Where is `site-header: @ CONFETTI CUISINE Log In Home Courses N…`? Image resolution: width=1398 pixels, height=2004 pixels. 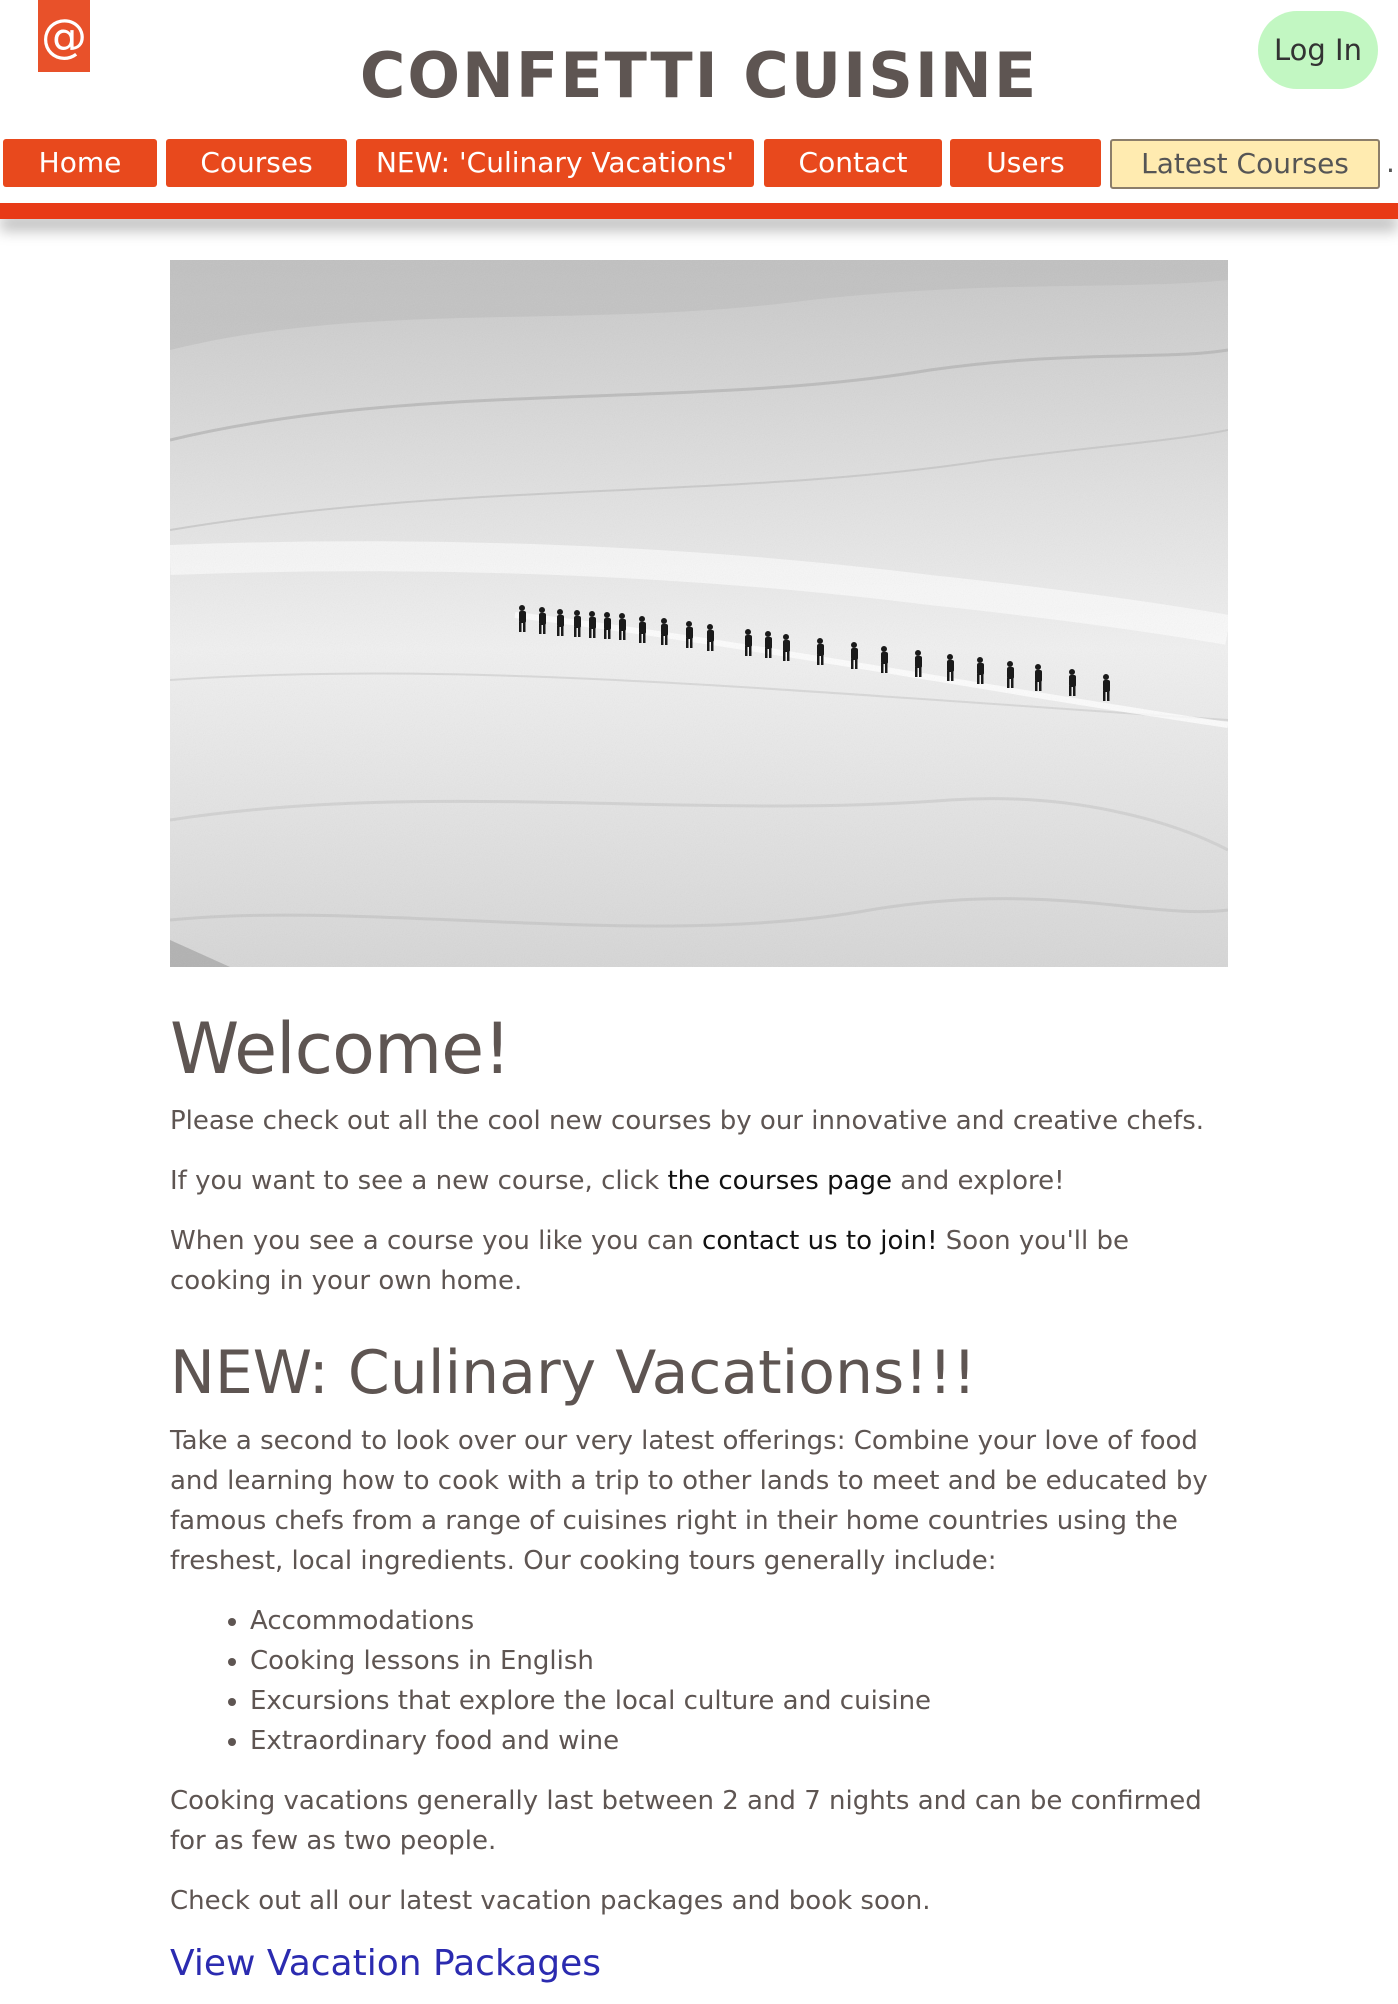
site-header: @ CONFETTI CUISINE Log In Home Courses N… is located at coordinates (699, 109).